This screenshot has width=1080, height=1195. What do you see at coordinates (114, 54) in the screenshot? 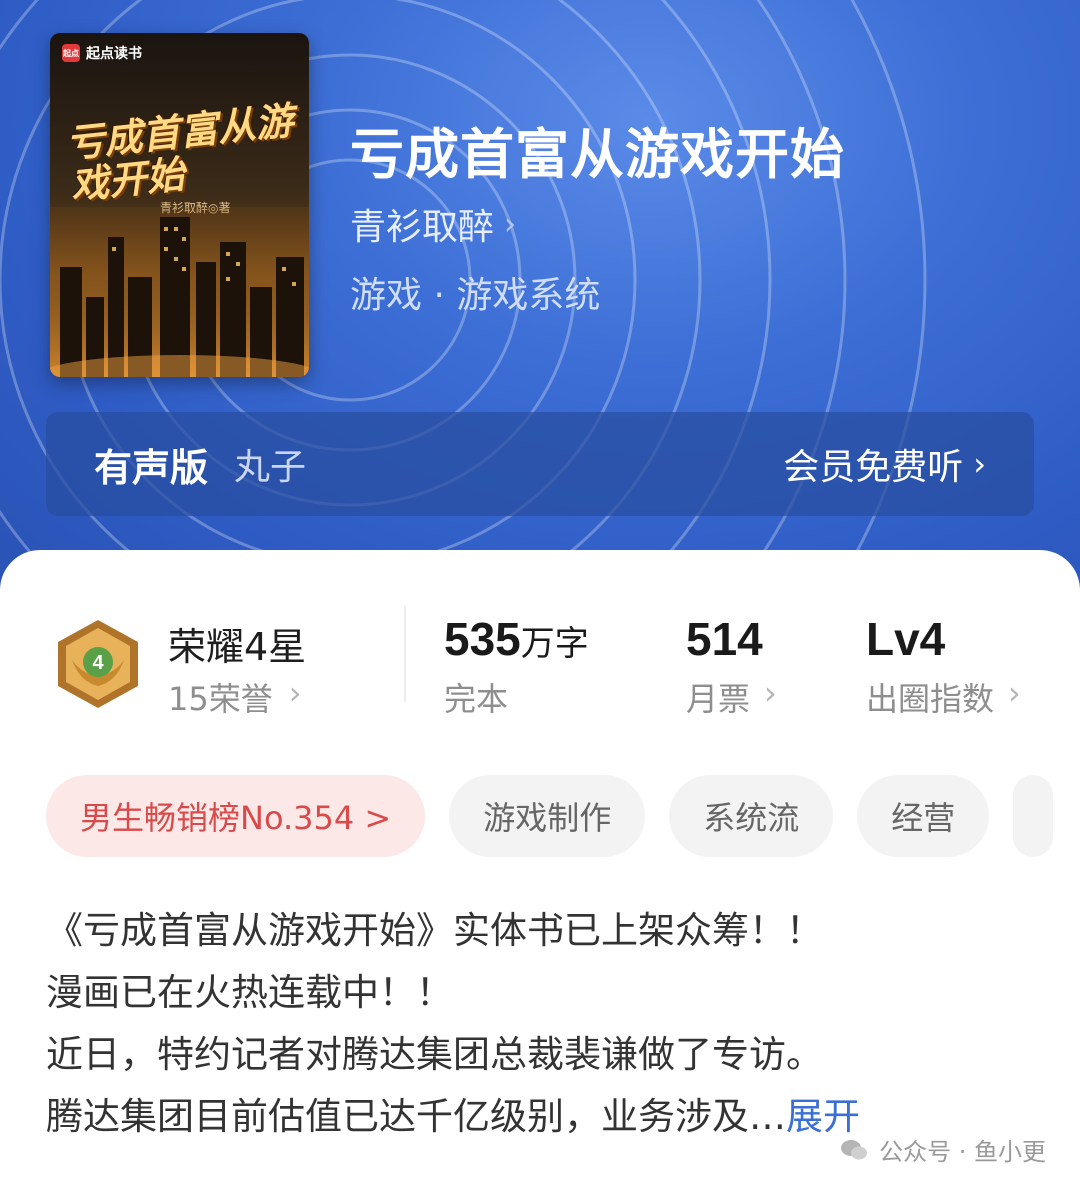
I see `publisher-name: 起点读书` at bounding box center [114, 54].